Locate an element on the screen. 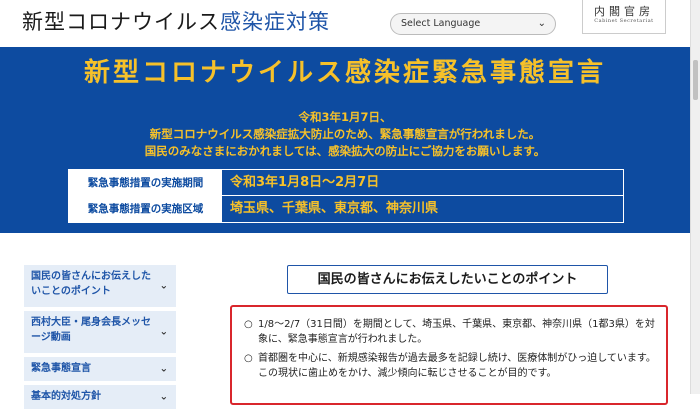 The height and width of the screenshot is (413, 700). measures-row-area: 緊急事態措置の実施区域 埼玉県、千葉県、東京都、神奈川県 is located at coordinates (346, 209).